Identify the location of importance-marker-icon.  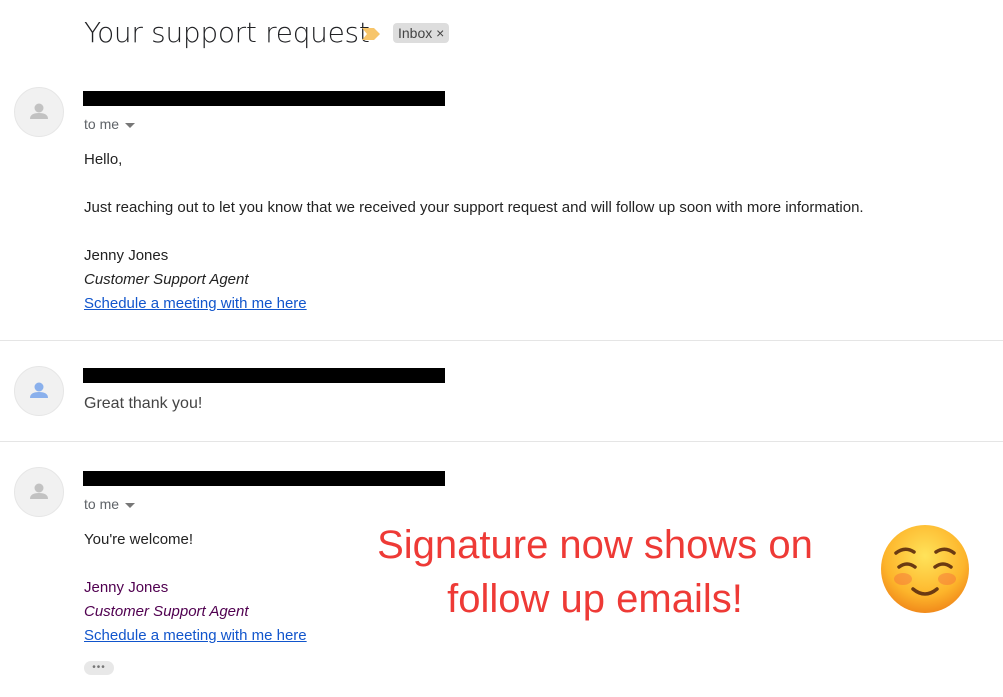
(371, 34).